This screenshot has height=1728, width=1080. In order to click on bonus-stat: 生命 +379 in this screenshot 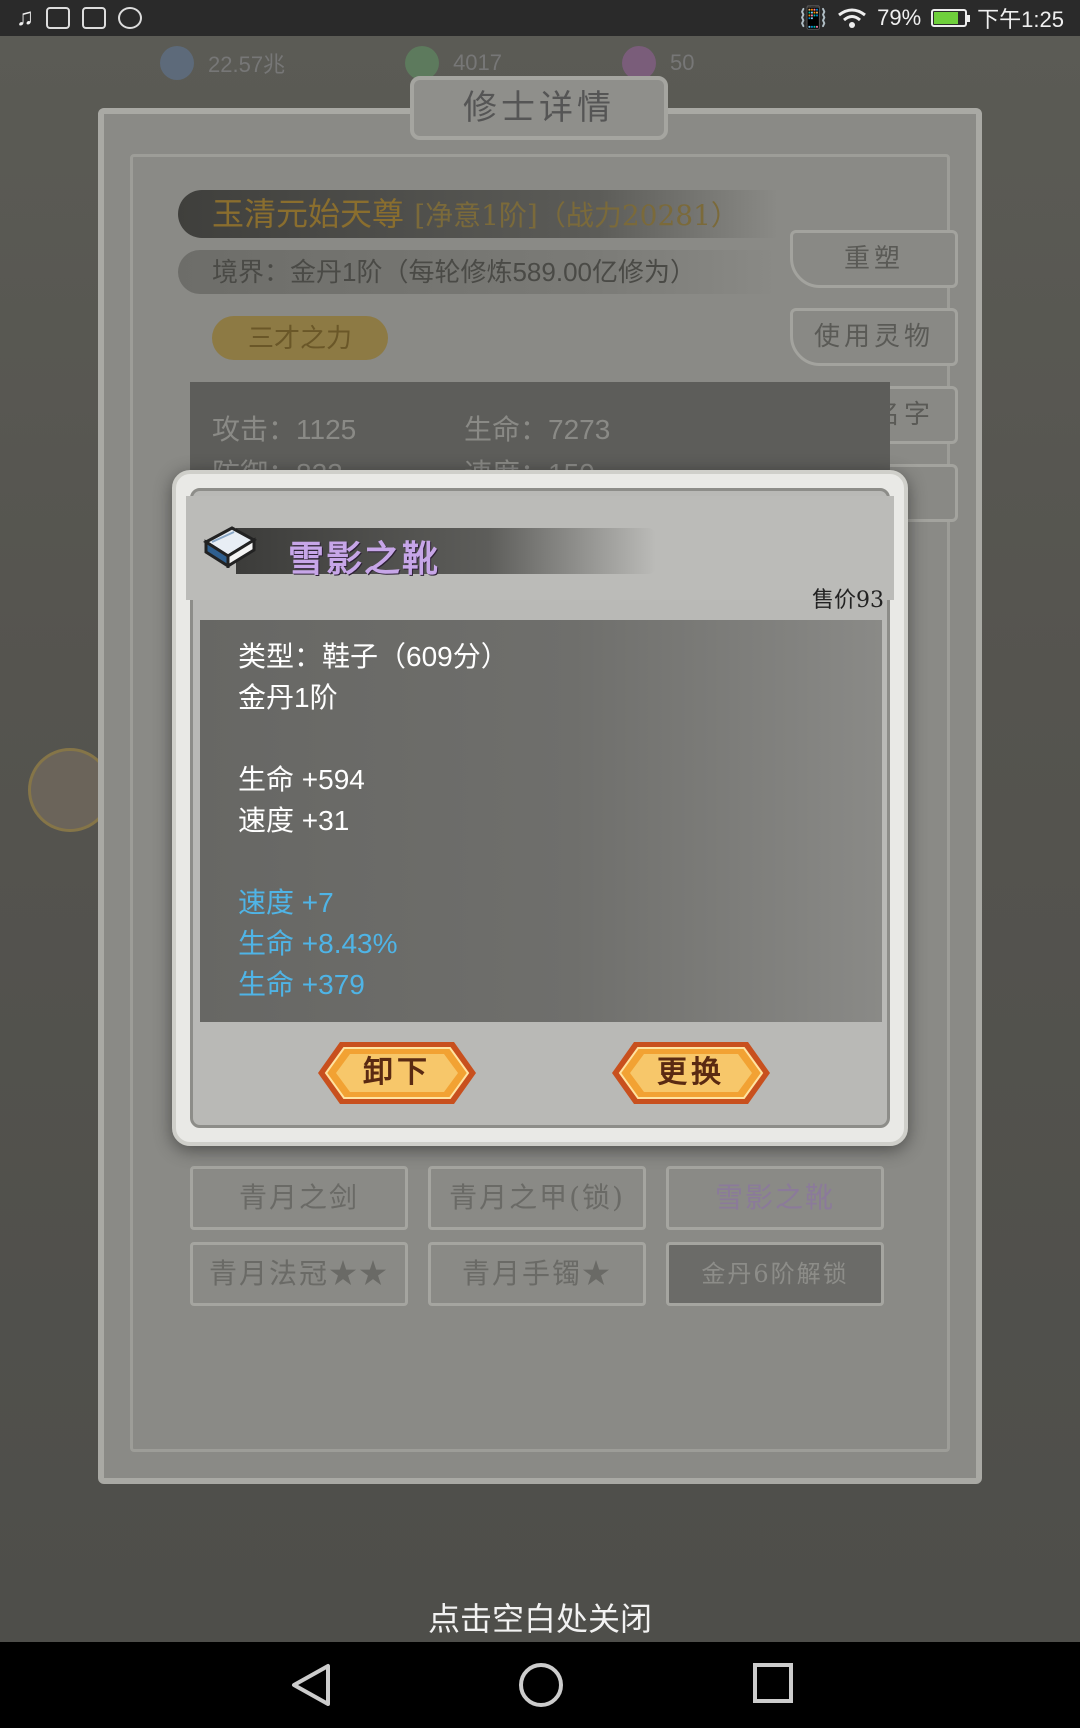, I will do `click(301, 984)`.